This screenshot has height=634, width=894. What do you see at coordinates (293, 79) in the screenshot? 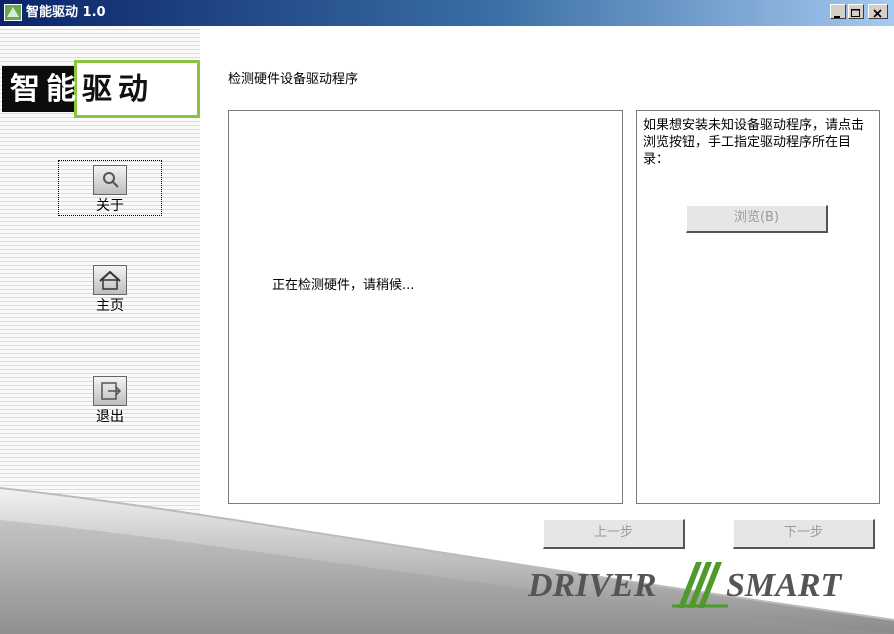
I see `status-text: 检测硬件设备驱动程序` at bounding box center [293, 79].